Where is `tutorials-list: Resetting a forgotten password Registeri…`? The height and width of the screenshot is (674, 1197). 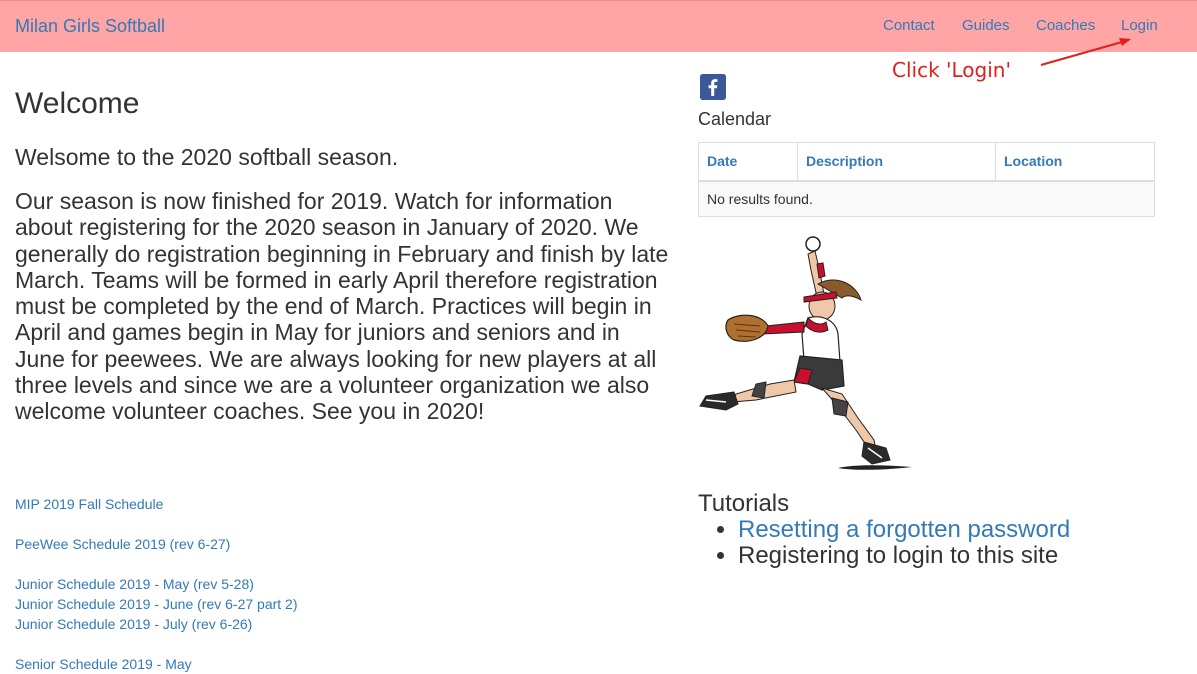 tutorials-list: Resetting a forgotten password Registeri… is located at coordinates (884, 543).